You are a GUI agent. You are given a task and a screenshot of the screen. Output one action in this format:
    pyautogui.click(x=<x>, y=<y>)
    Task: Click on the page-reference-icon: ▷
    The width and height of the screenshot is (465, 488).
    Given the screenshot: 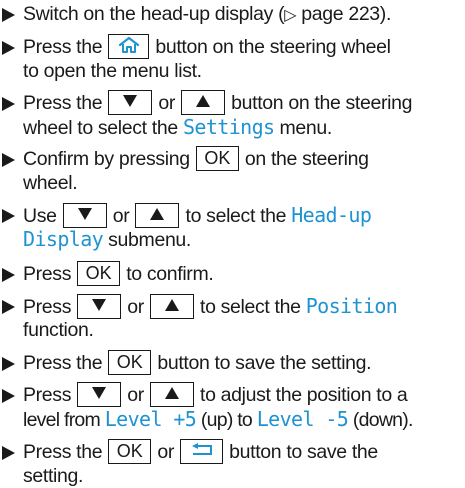 What is the action you would take?
    pyautogui.click(x=290, y=15)
    